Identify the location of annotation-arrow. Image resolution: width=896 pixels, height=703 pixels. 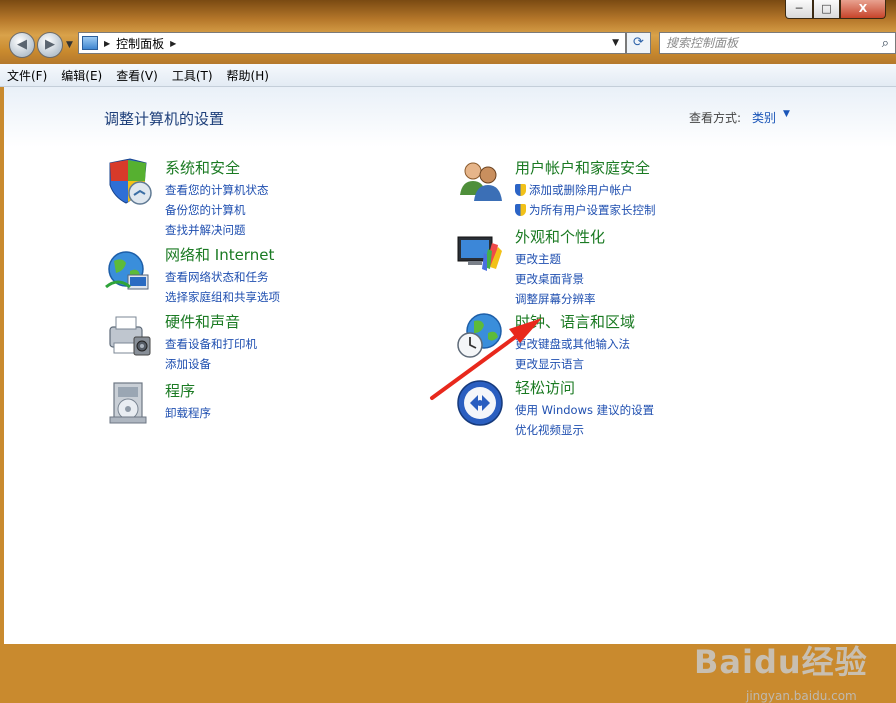
(486, 359).